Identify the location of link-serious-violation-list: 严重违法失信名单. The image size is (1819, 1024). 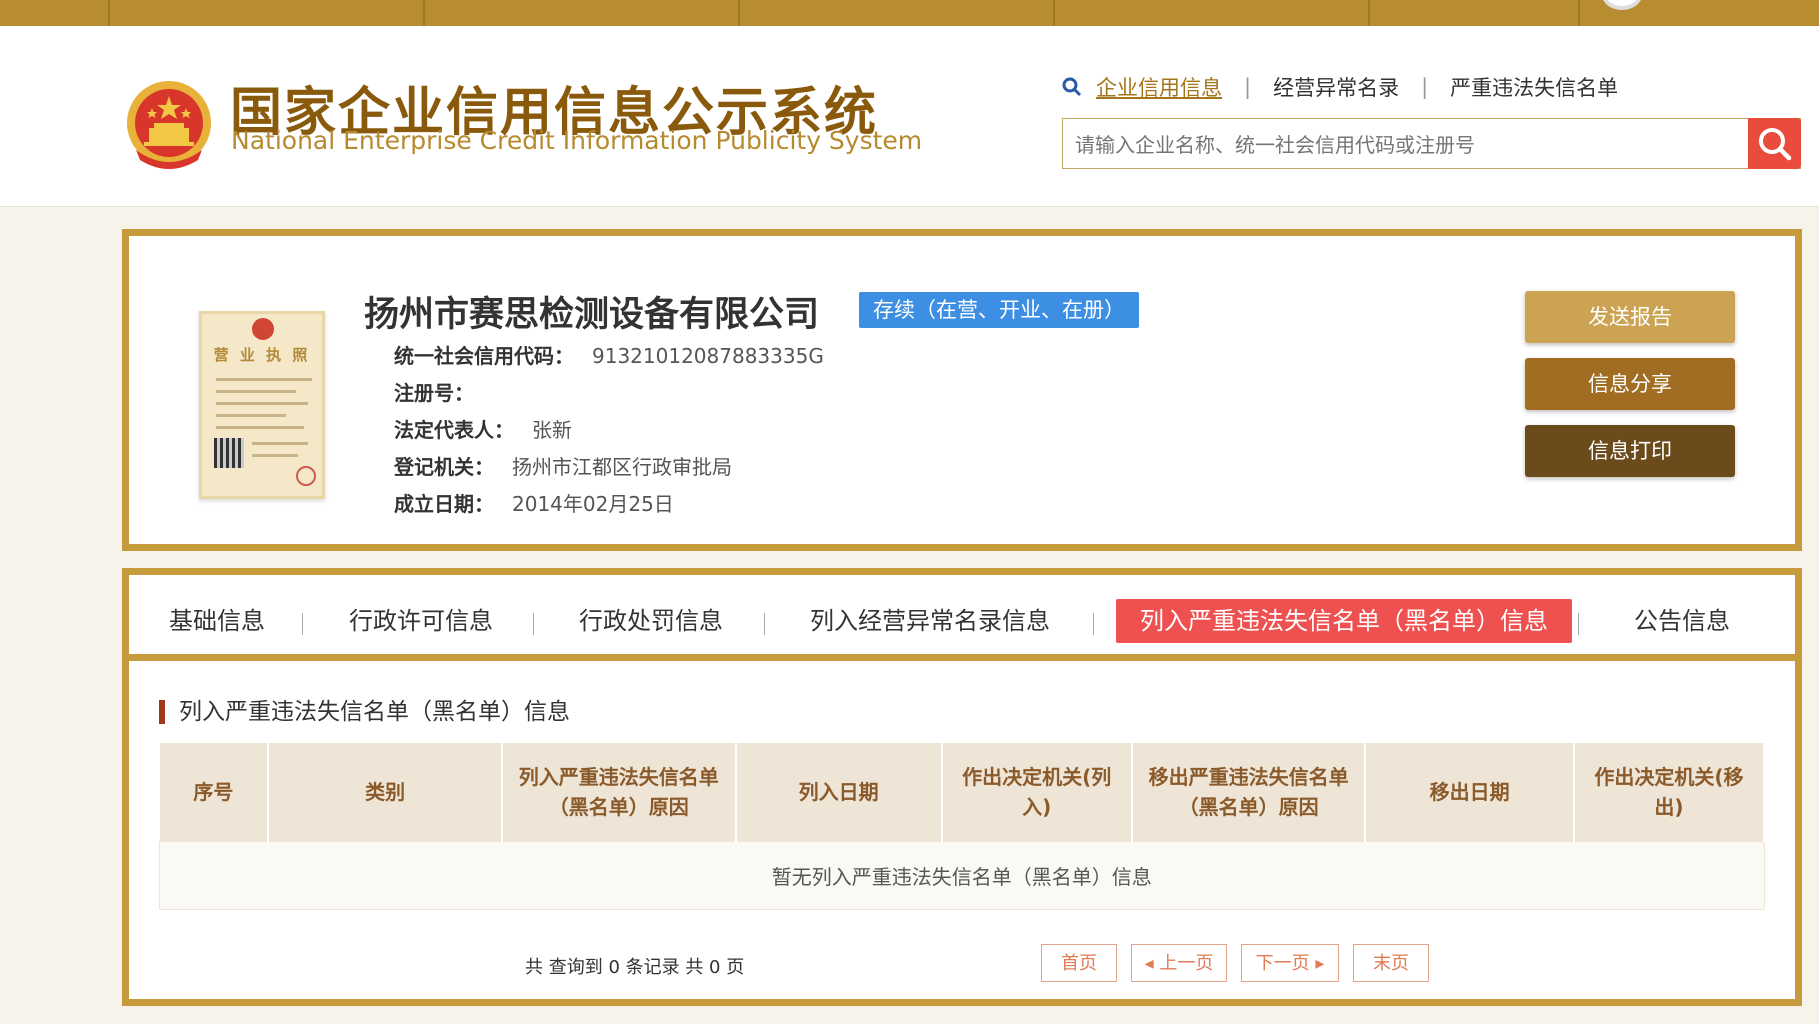
(1534, 87).